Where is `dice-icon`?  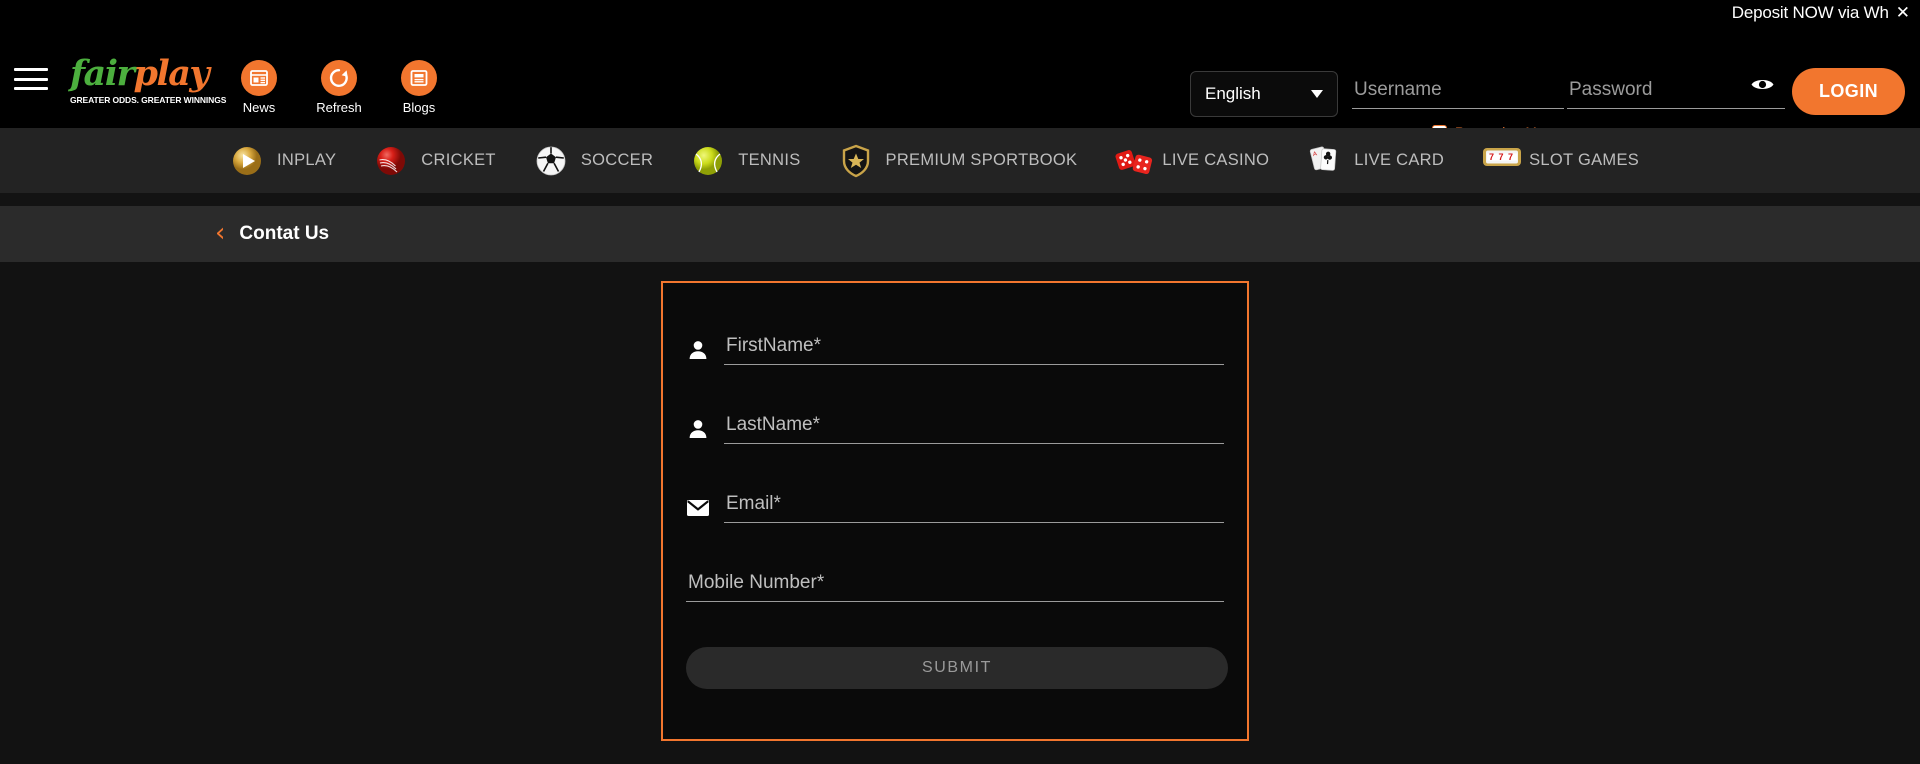
dice-icon is located at coordinates (1133, 161).